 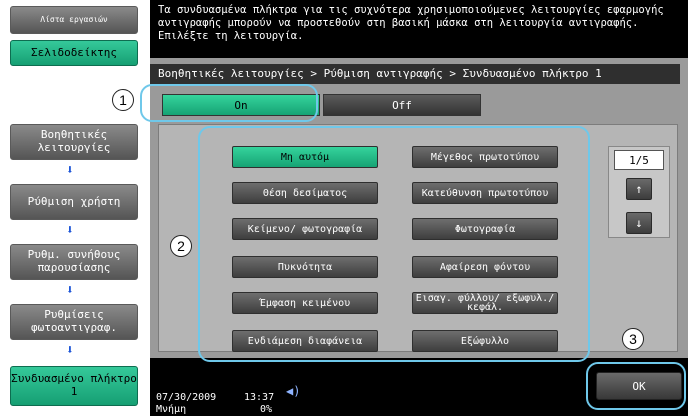 What do you see at coordinates (266, 409) in the screenshot?
I see `memory-value: 0%` at bounding box center [266, 409].